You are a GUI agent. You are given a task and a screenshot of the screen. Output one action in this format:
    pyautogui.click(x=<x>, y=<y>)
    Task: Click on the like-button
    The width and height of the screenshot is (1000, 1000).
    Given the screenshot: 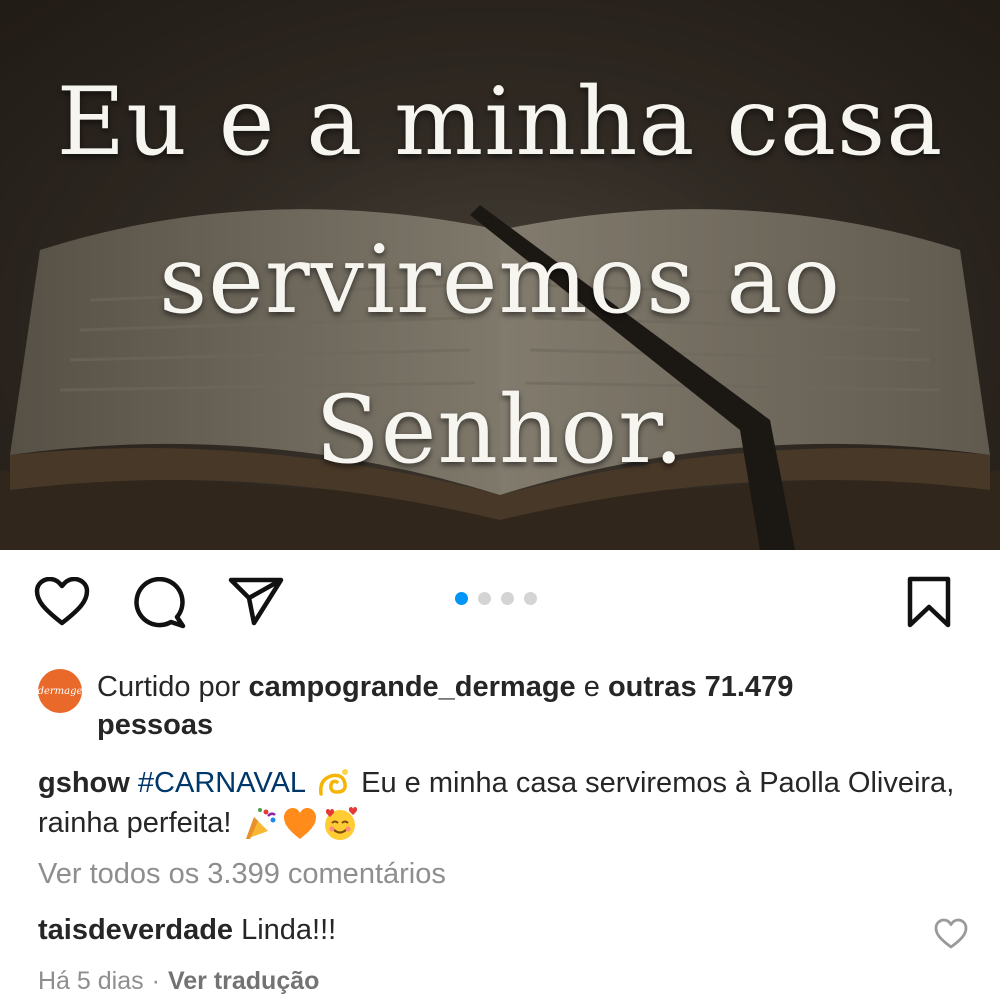 What is the action you would take?
    pyautogui.click(x=62, y=601)
    